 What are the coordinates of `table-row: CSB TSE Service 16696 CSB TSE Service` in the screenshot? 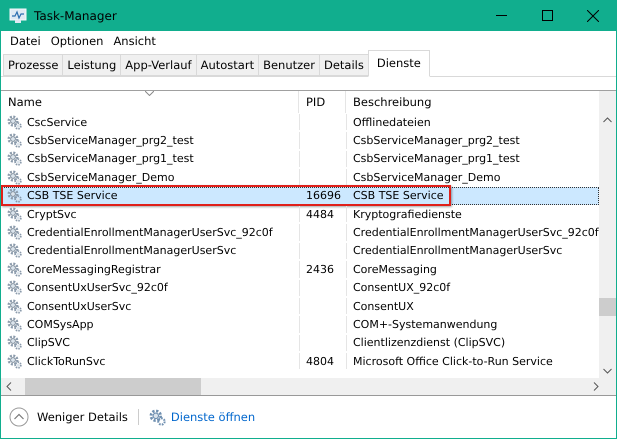 It's located at (300, 195).